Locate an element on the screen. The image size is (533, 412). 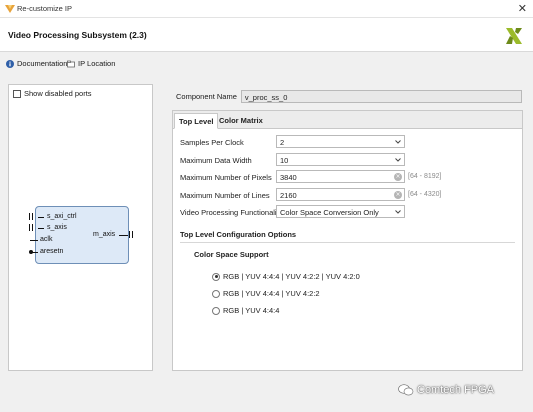
ip-title: Video Processing Subsystem (2.3) is located at coordinates (77, 35).